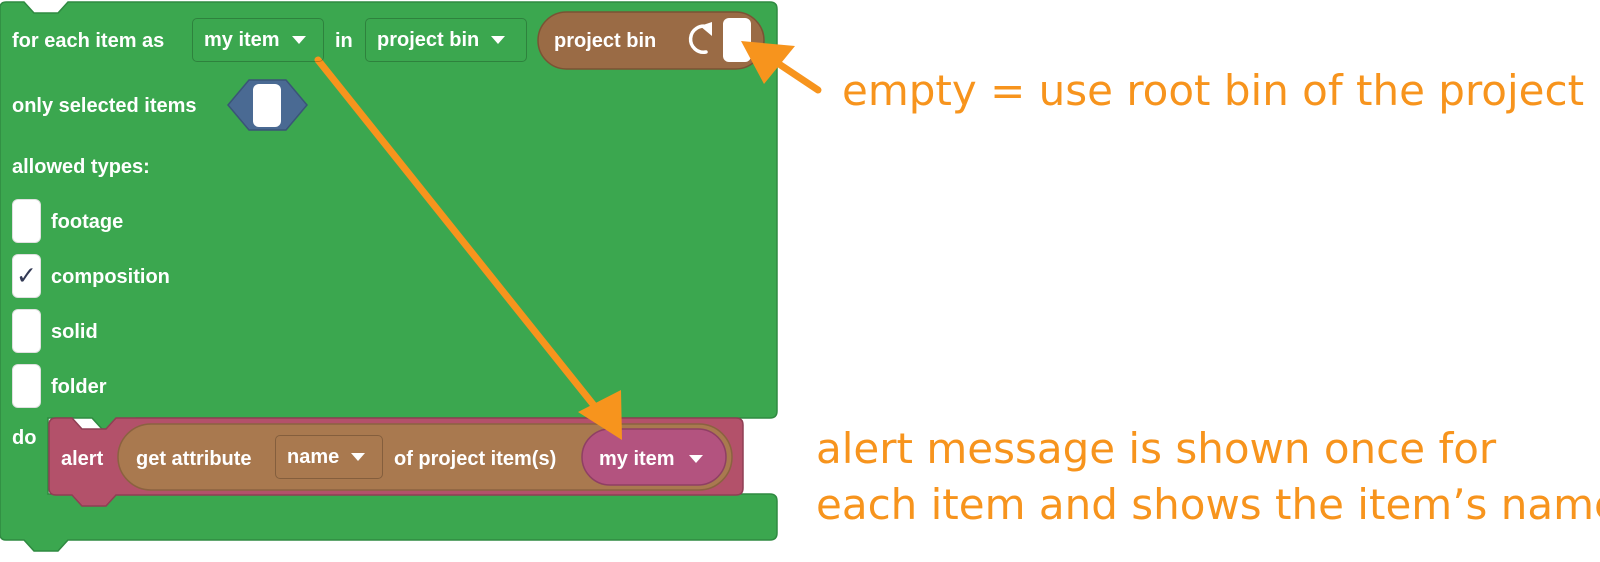 The width and height of the screenshot is (1600, 562). Describe the element at coordinates (194, 459) in the screenshot. I see `get-attribute-label: get attribute` at that location.